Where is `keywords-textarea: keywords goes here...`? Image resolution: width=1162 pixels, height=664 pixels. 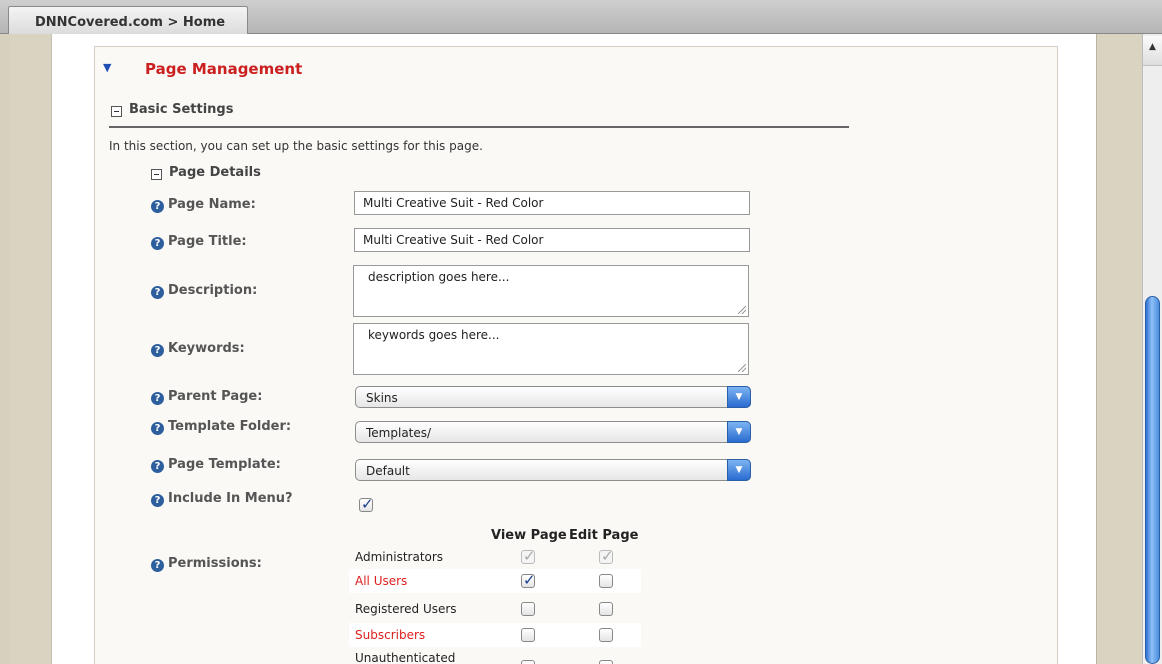
keywords-textarea: keywords goes here... is located at coordinates (551, 349).